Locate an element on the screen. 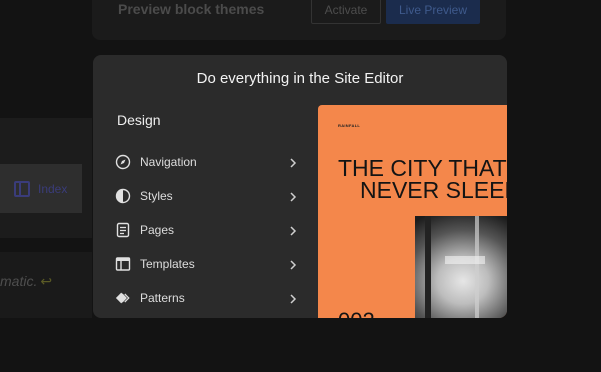  preview-photo is located at coordinates (461, 267).